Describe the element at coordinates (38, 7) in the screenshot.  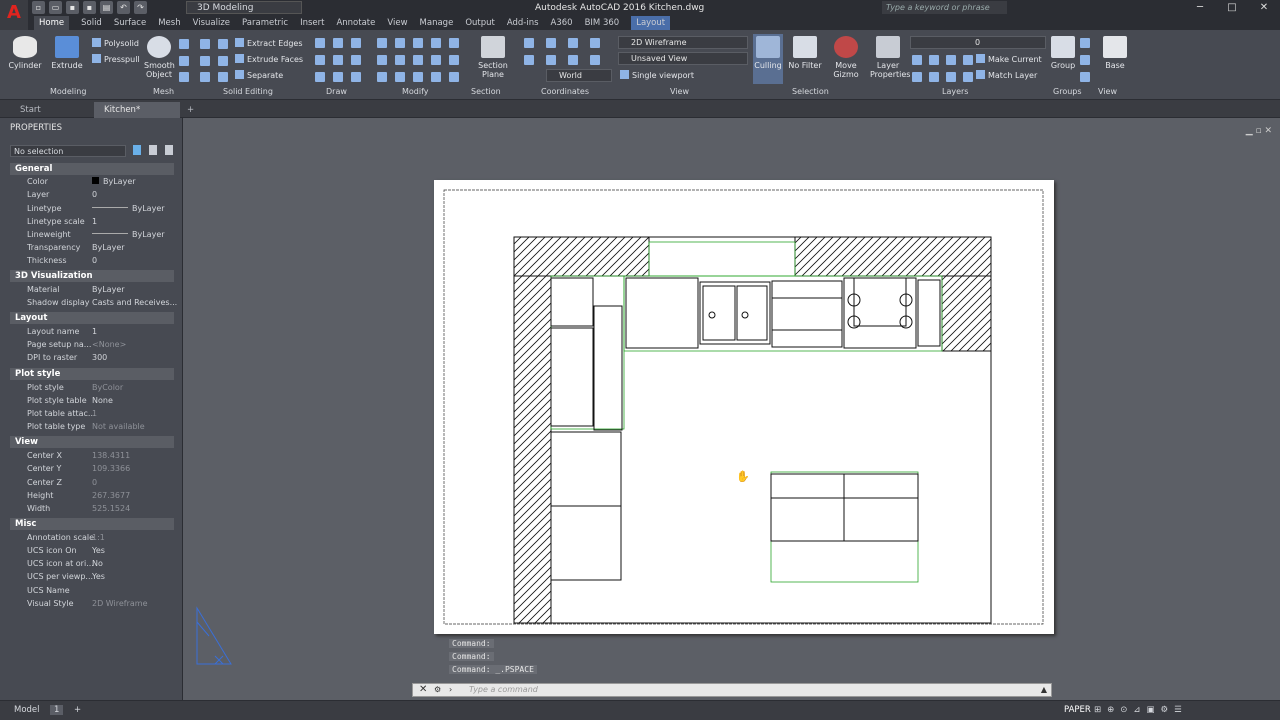
I see `new-icon: ▫` at that location.